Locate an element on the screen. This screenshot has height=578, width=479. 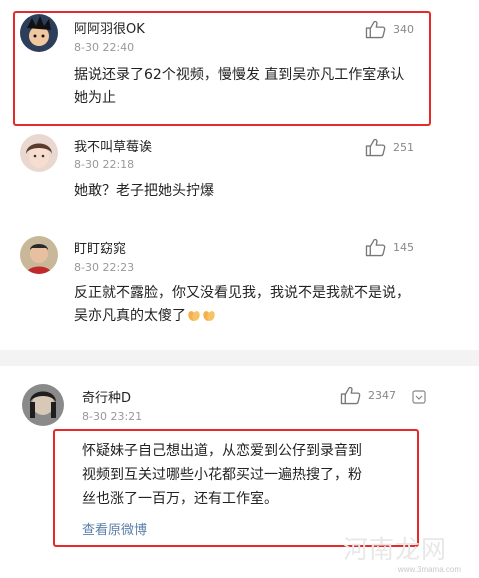
comment-line: 她为止 is located at coordinates (95, 98).